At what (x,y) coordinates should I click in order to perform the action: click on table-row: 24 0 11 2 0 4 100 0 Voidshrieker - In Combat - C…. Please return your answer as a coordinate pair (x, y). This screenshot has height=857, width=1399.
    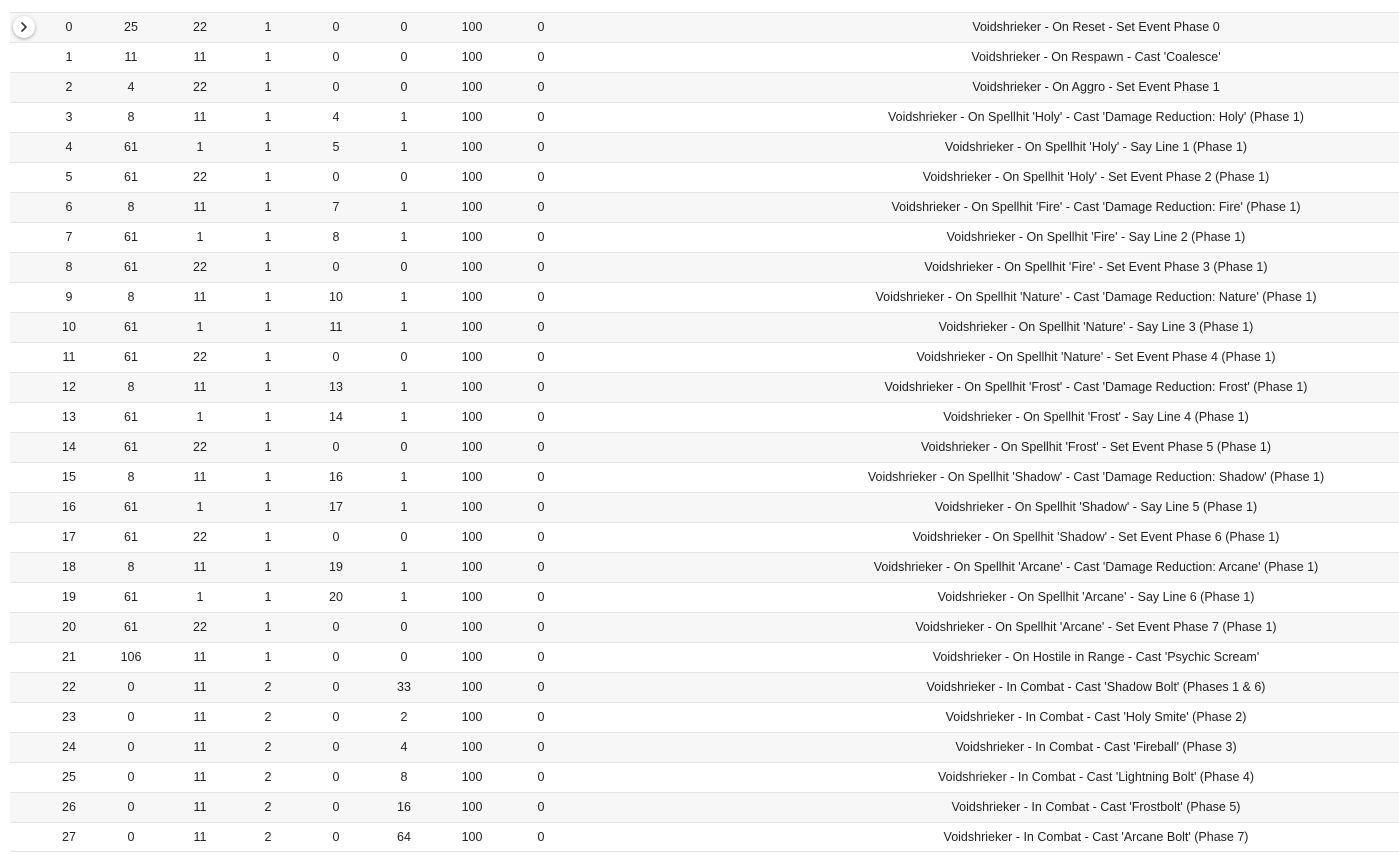
    Looking at the image, I should click on (704, 747).